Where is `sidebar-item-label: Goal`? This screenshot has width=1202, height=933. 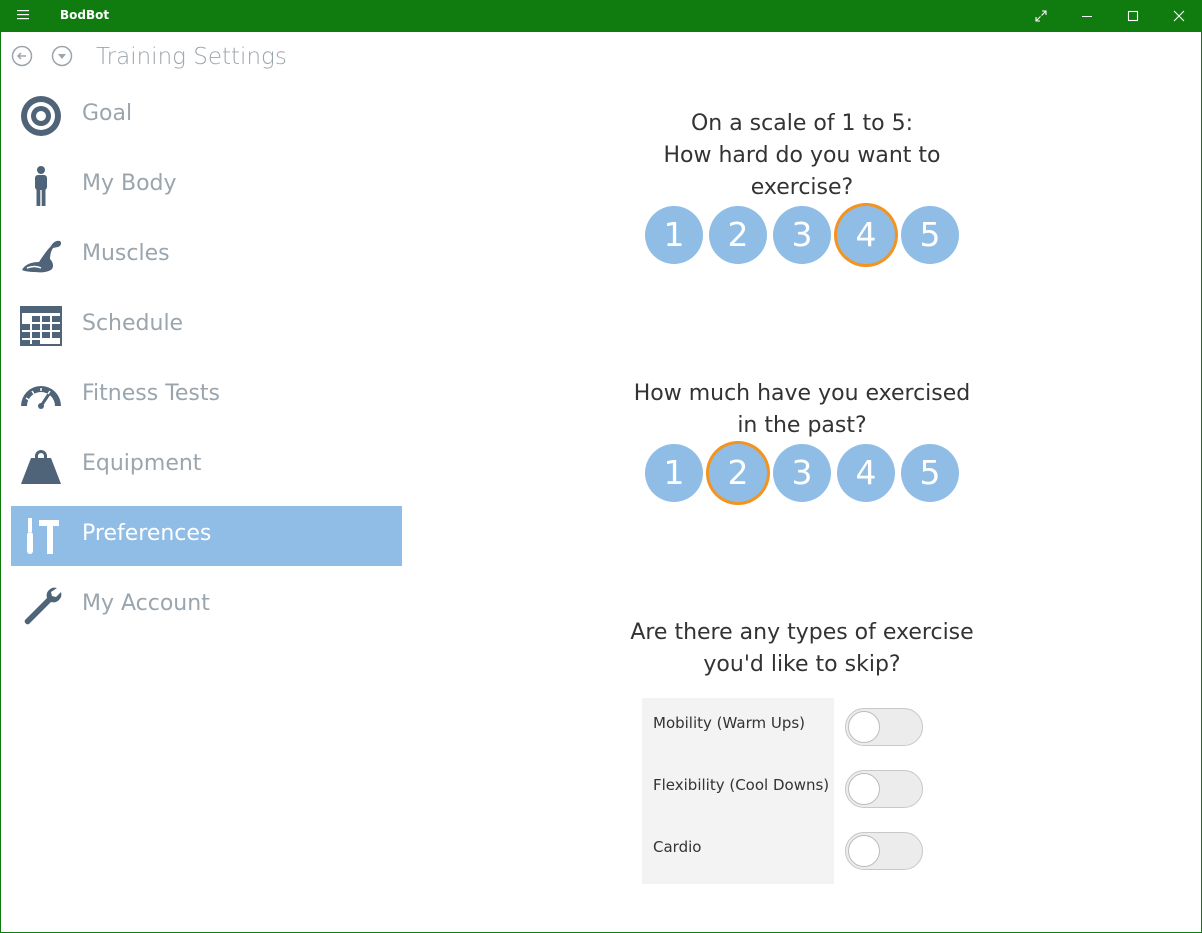 sidebar-item-label: Goal is located at coordinates (107, 113).